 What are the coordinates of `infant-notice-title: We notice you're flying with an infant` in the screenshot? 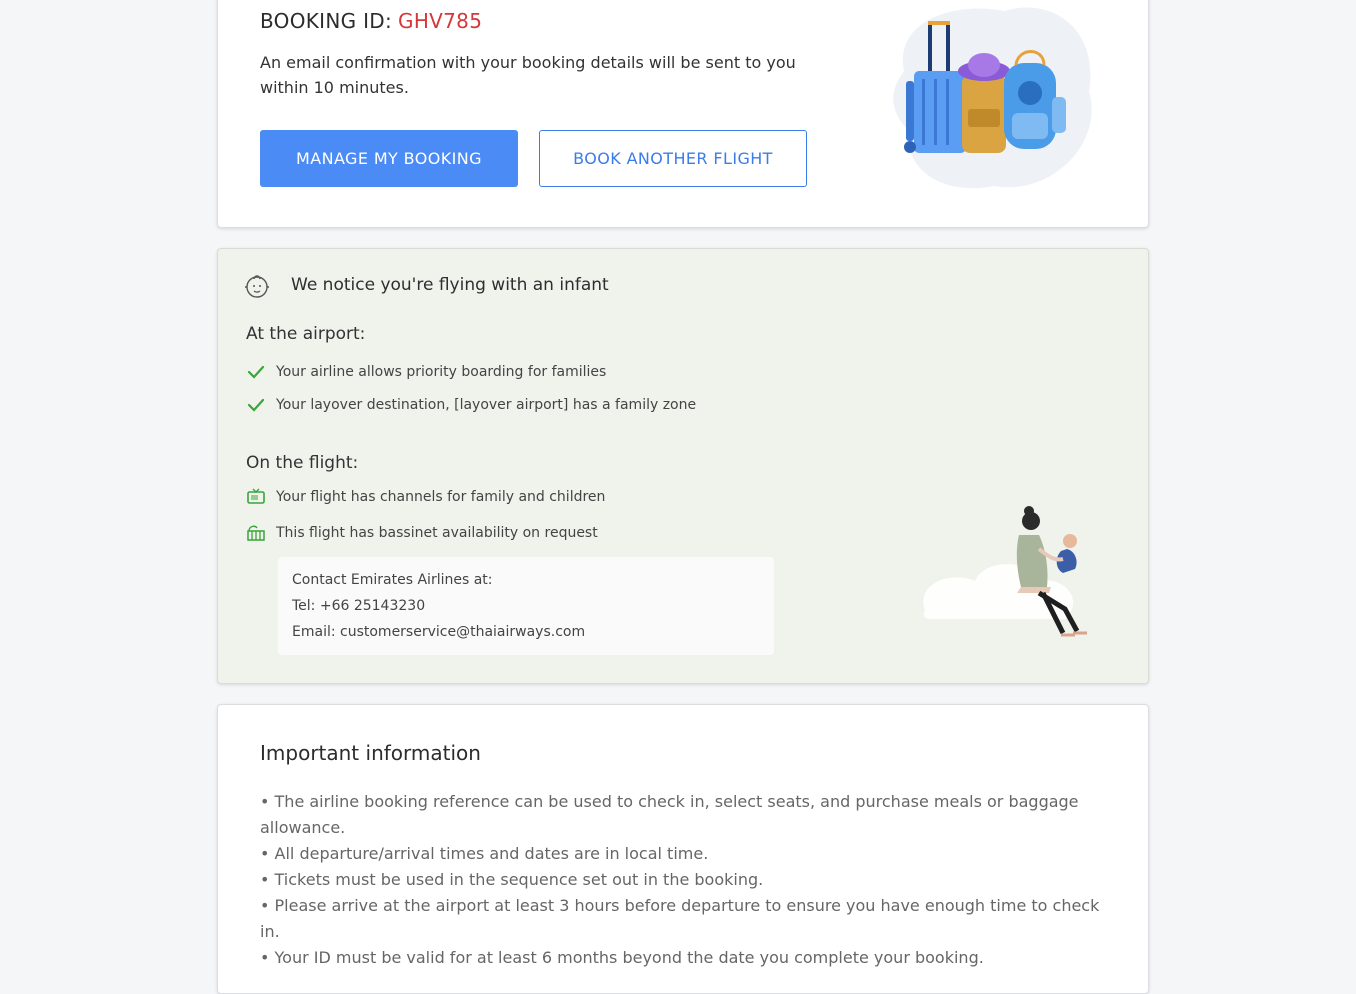 It's located at (450, 285).